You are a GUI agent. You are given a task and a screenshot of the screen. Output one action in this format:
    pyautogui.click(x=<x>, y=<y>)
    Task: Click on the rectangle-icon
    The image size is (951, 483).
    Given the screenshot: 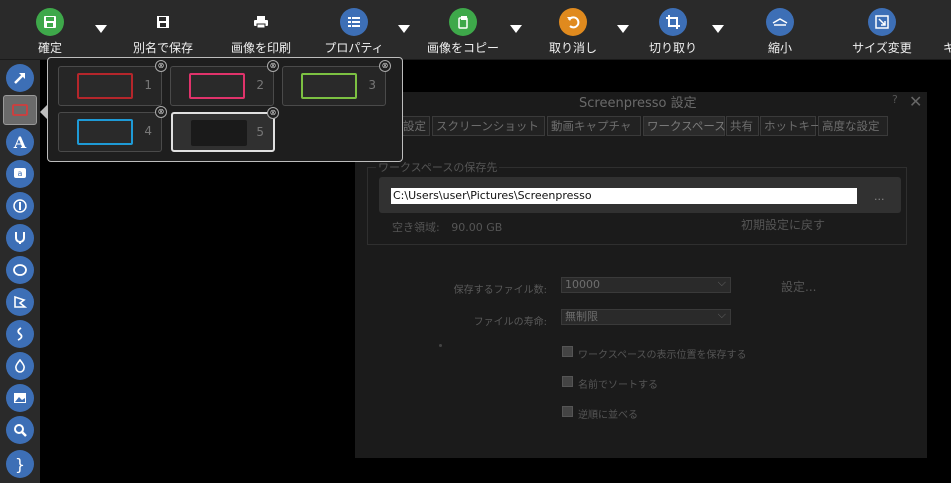 What is the action you would take?
    pyautogui.click(x=20, y=110)
    